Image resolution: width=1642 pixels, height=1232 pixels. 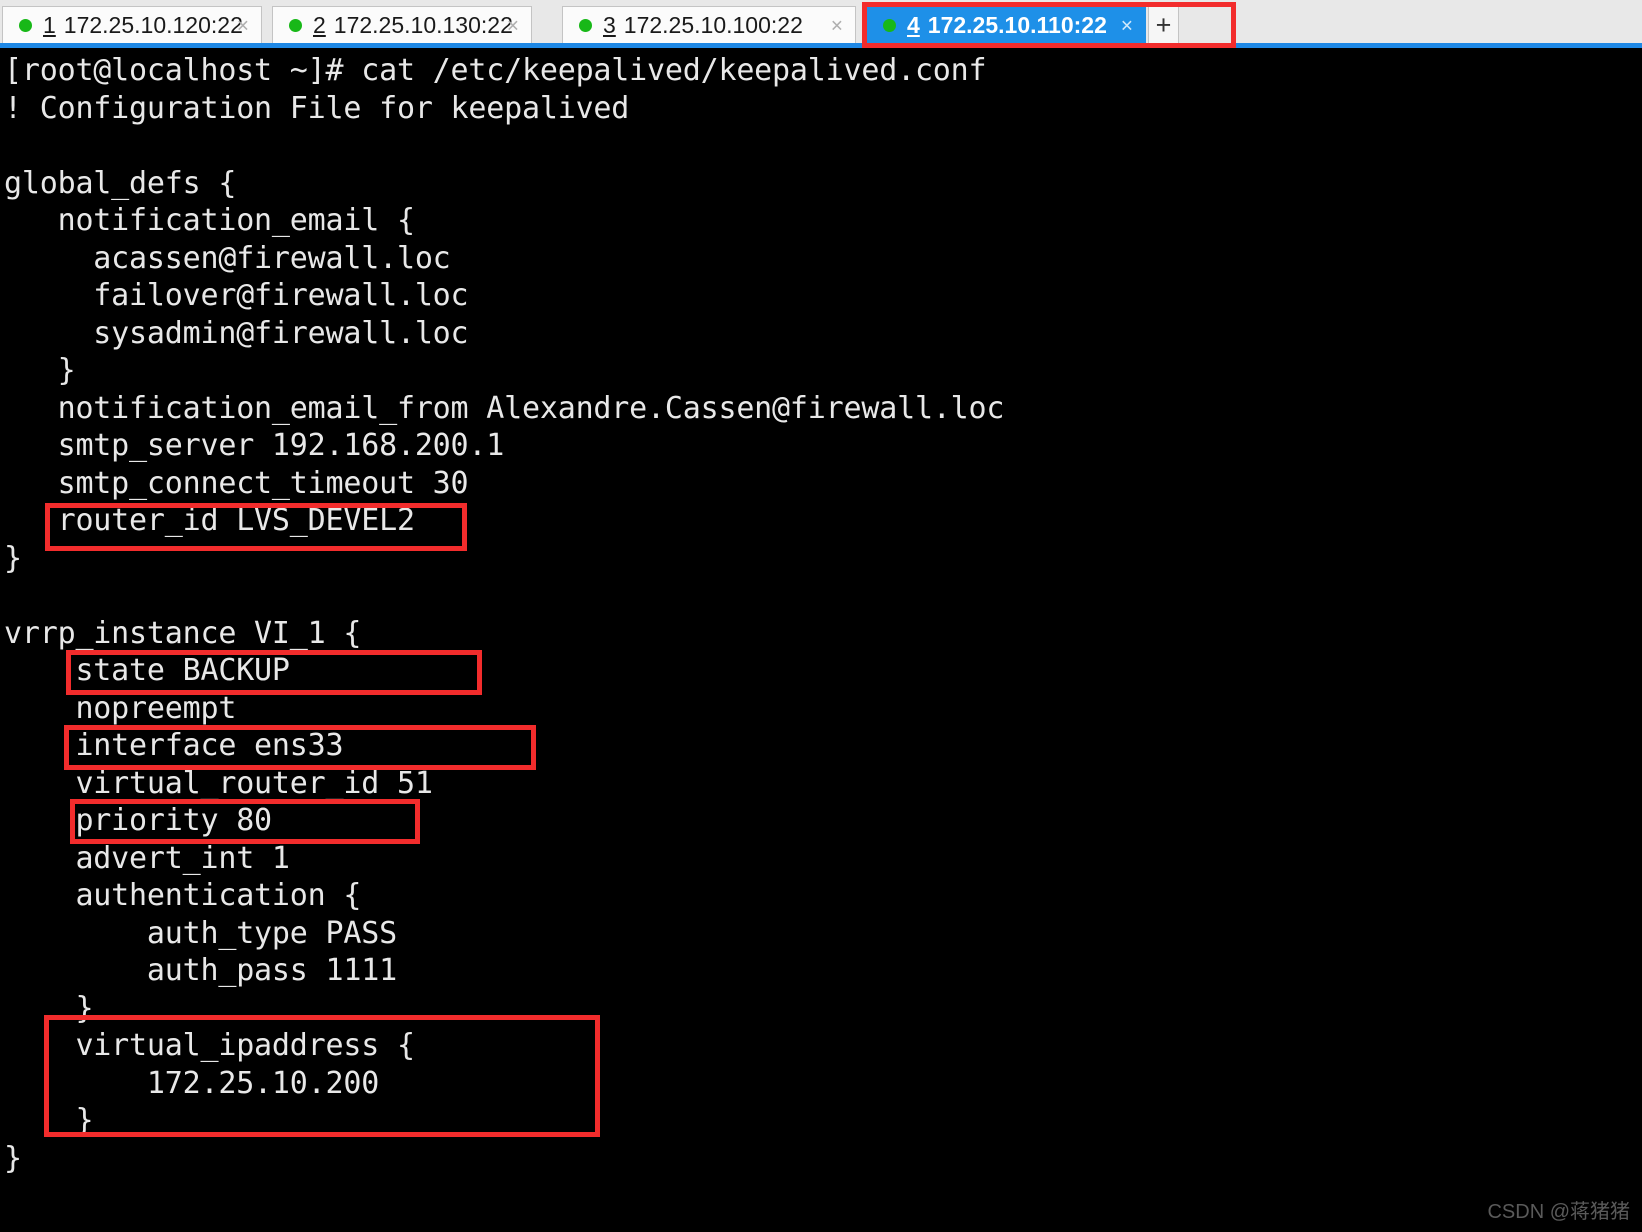 I want to click on tab-number: 1, so click(x=49, y=25).